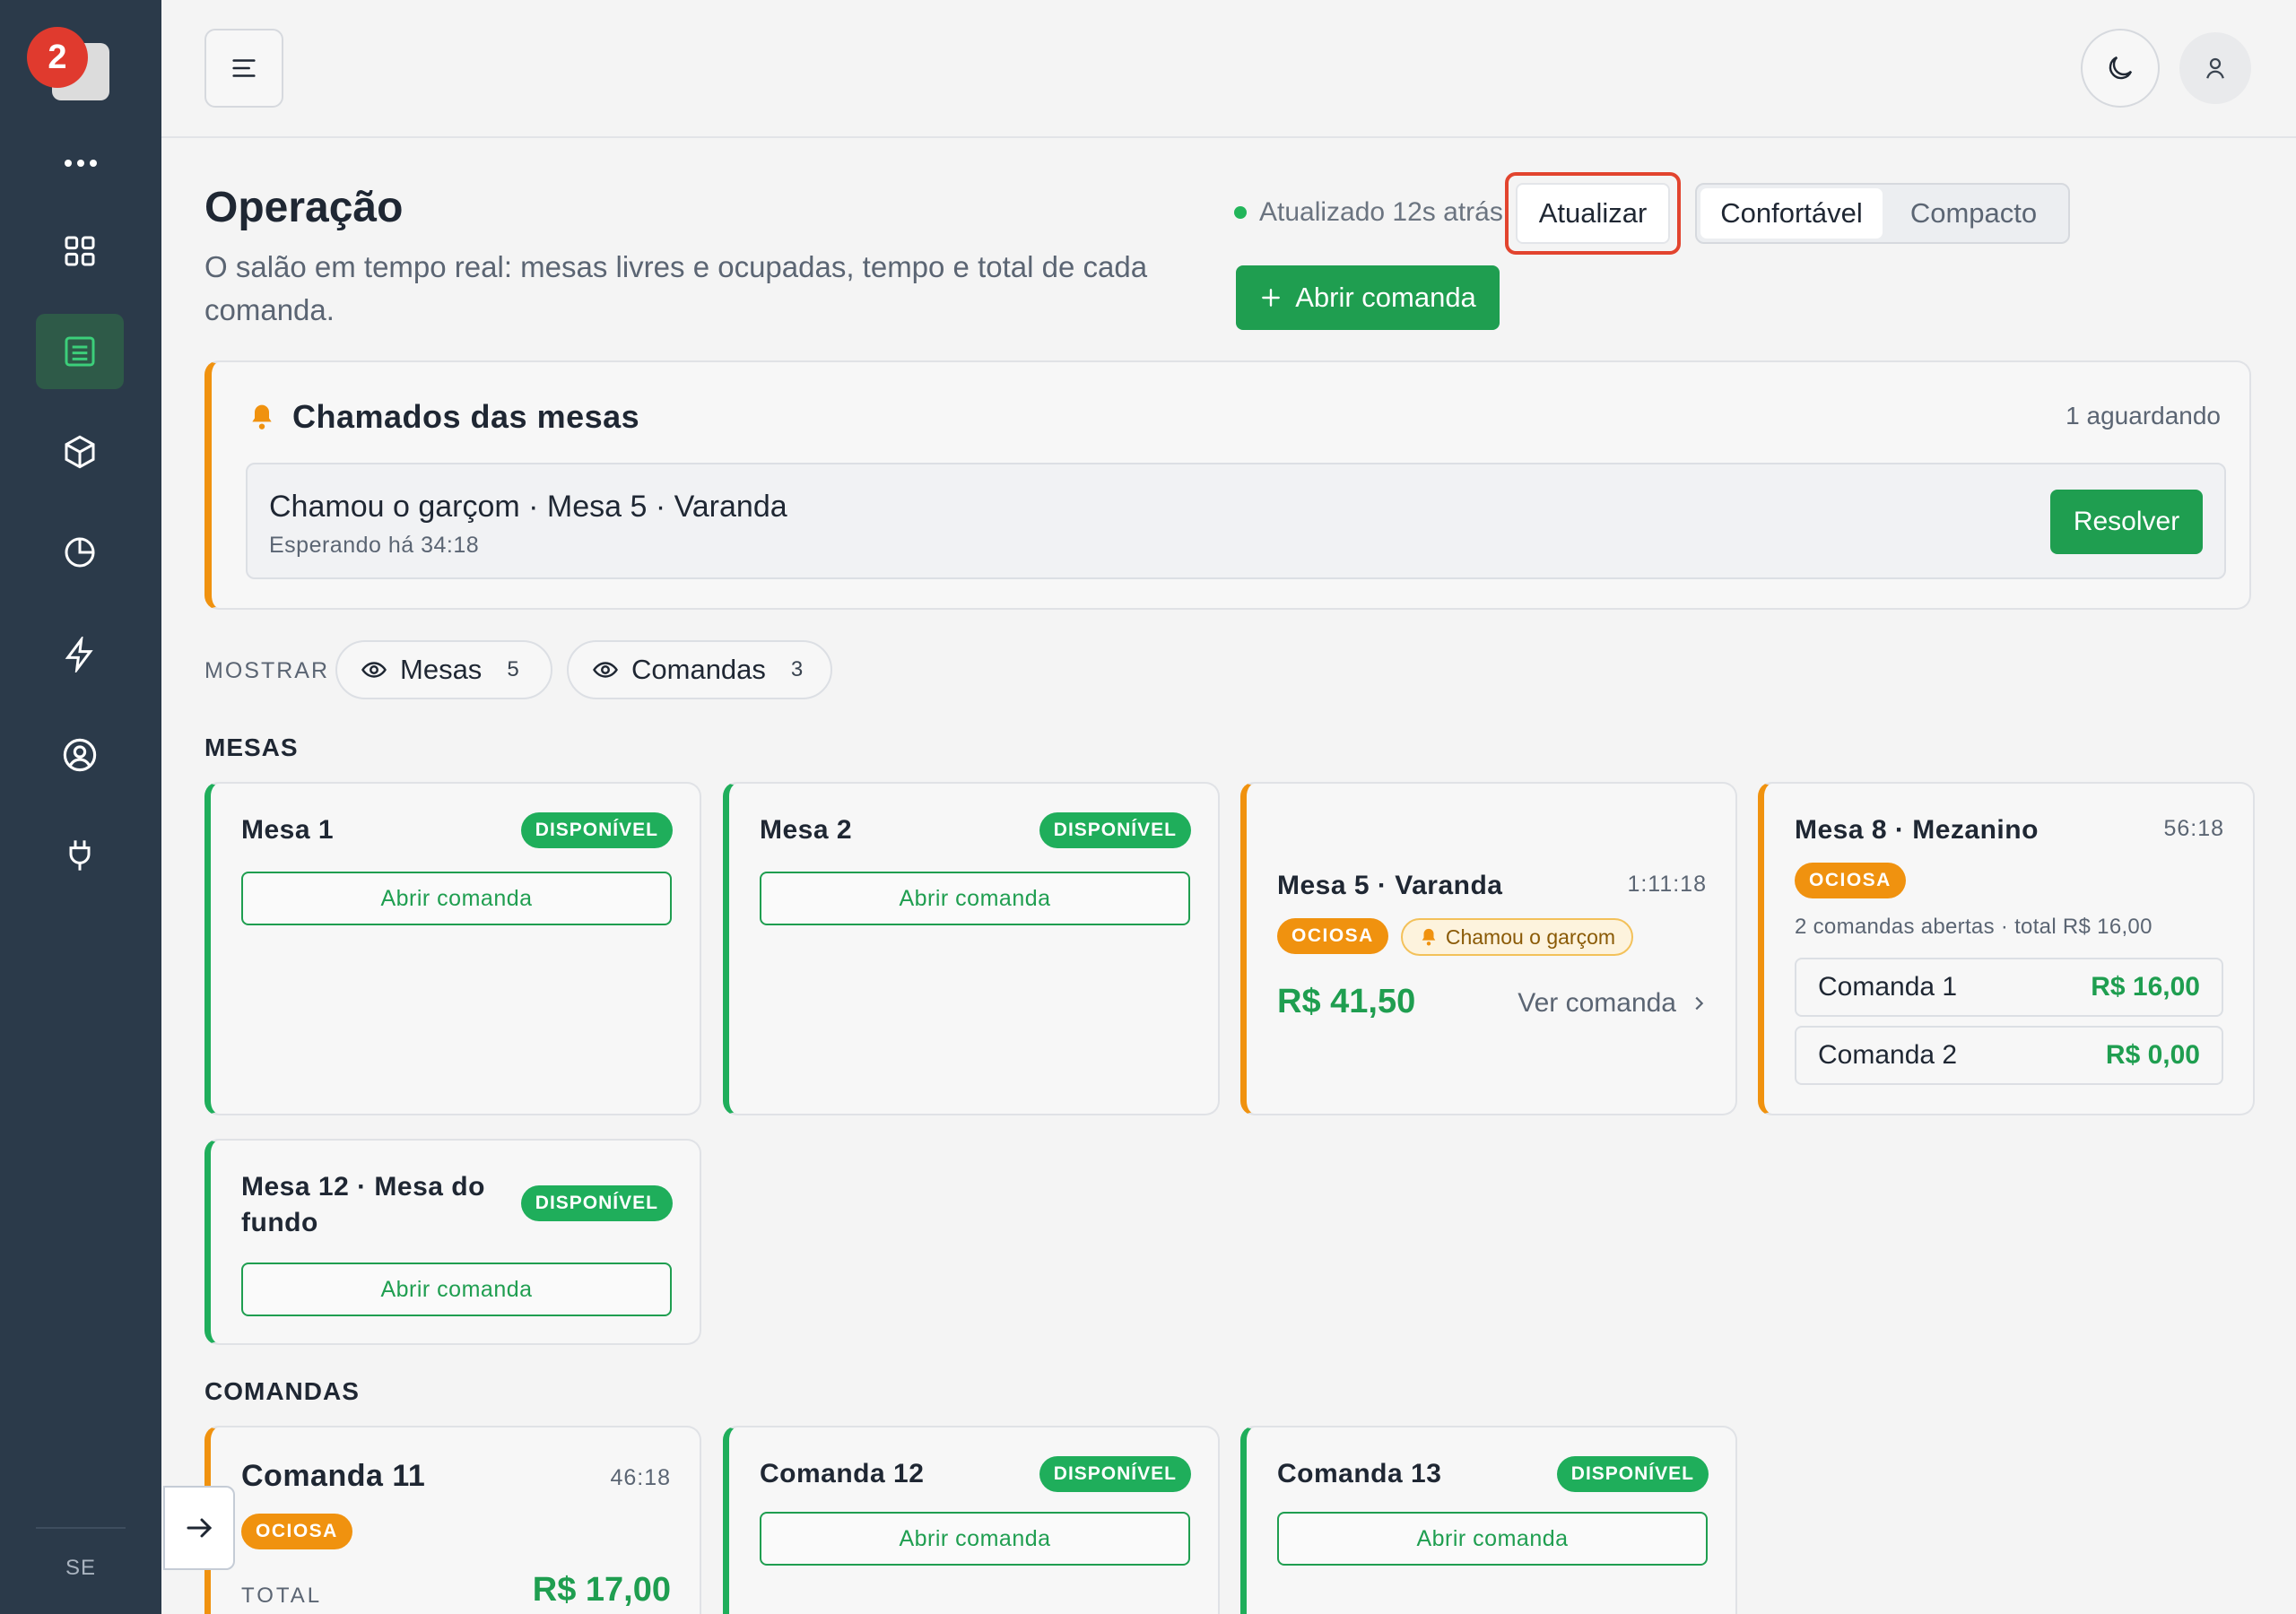 The height and width of the screenshot is (1614, 2296). I want to click on calls-header: Chamados das mesas, so click(443, 417).